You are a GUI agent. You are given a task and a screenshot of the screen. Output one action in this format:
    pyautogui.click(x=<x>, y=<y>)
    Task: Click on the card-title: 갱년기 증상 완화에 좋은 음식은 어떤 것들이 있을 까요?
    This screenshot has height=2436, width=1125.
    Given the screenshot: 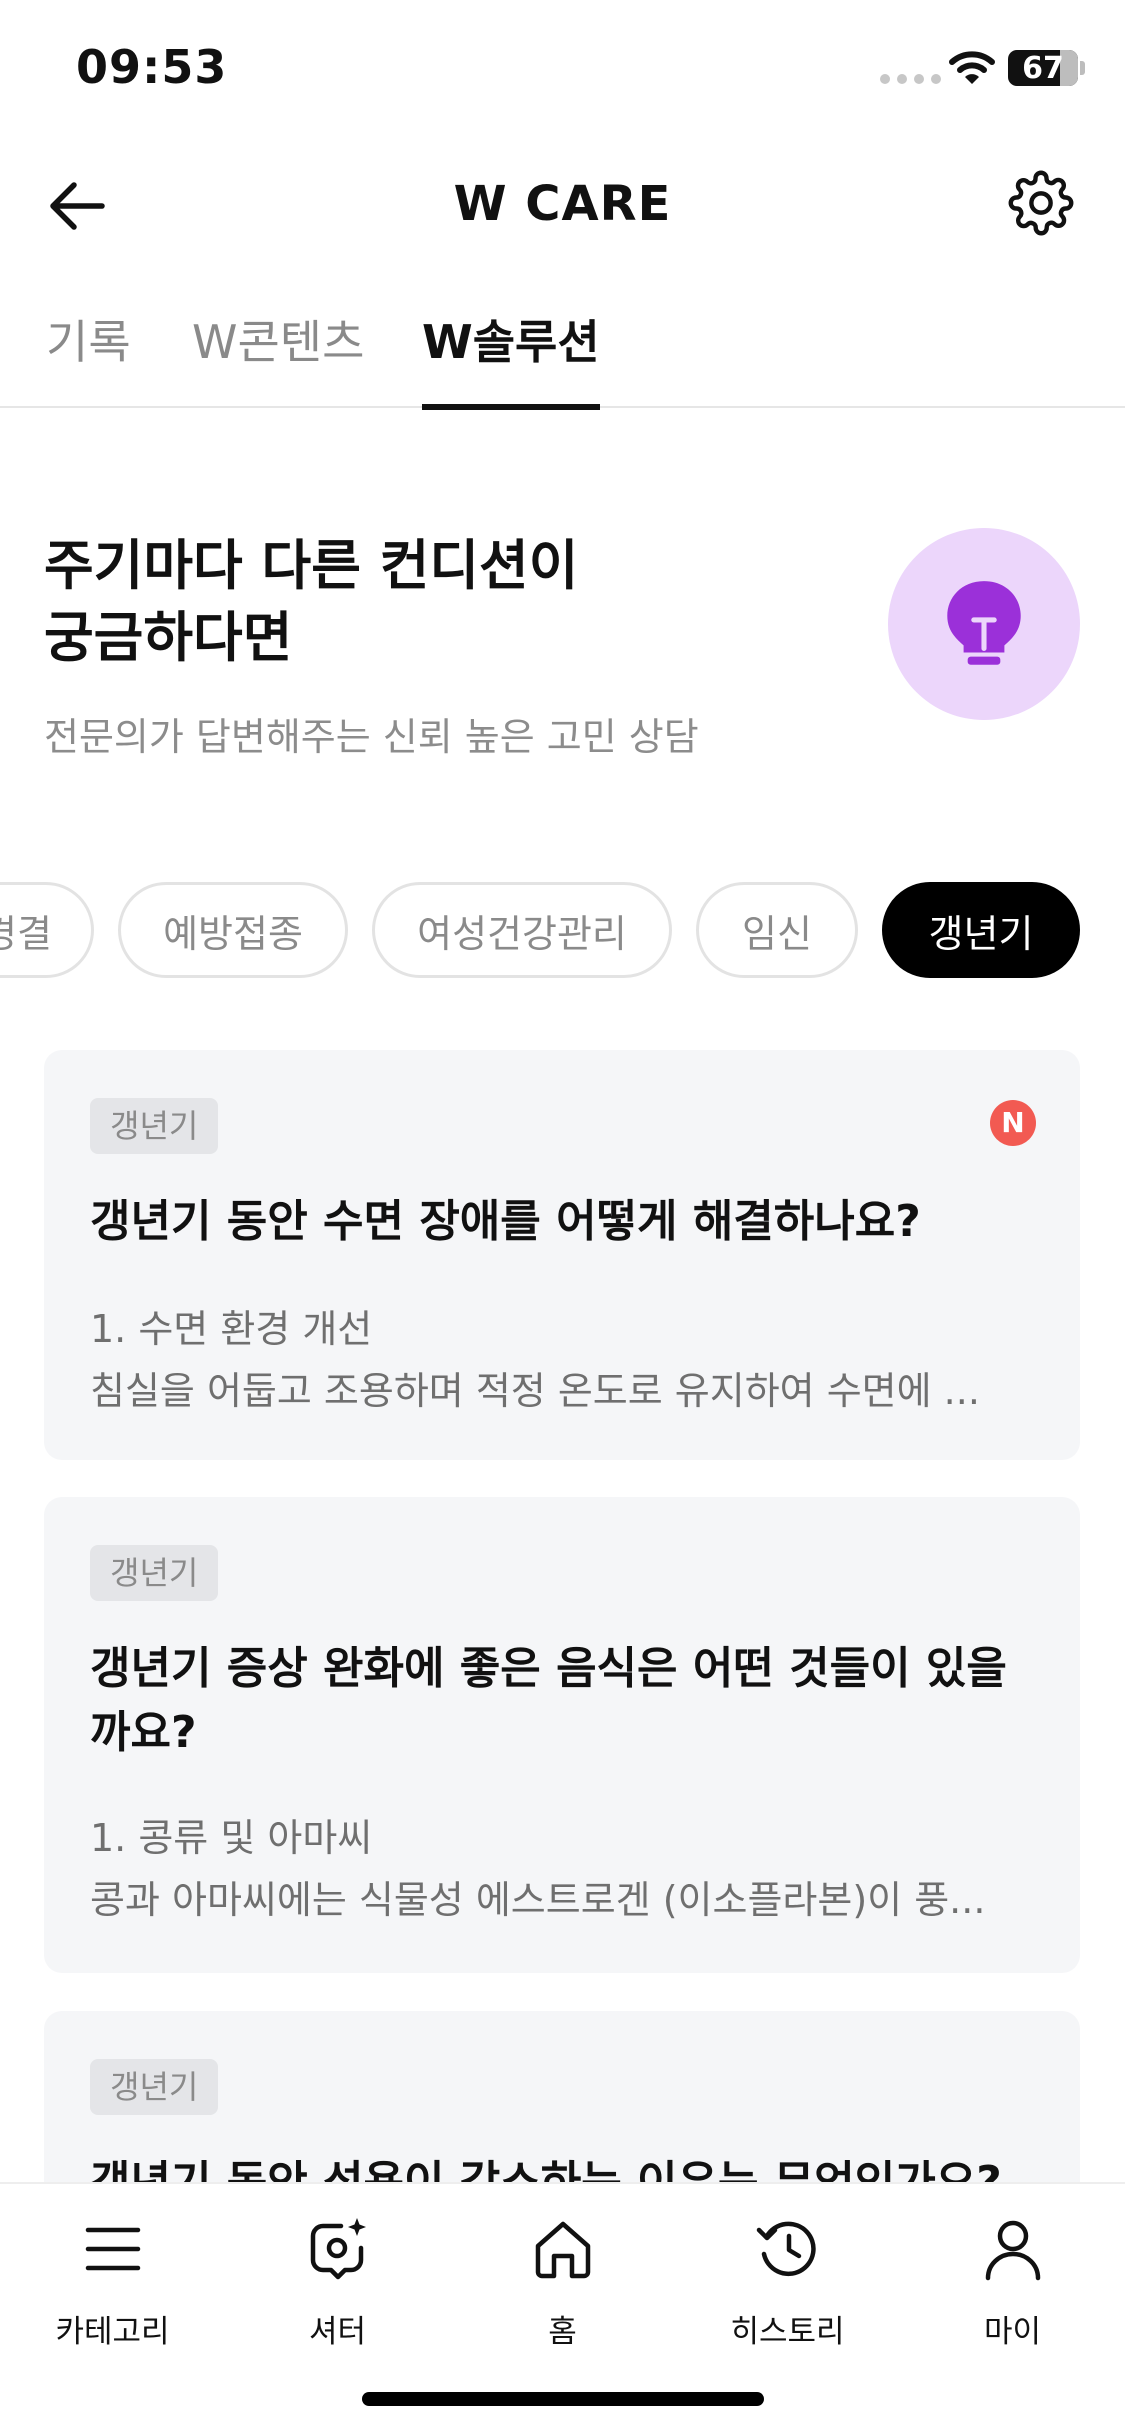 What is the action you would take?
    pyautogui.click(x=560, y=1701)
    